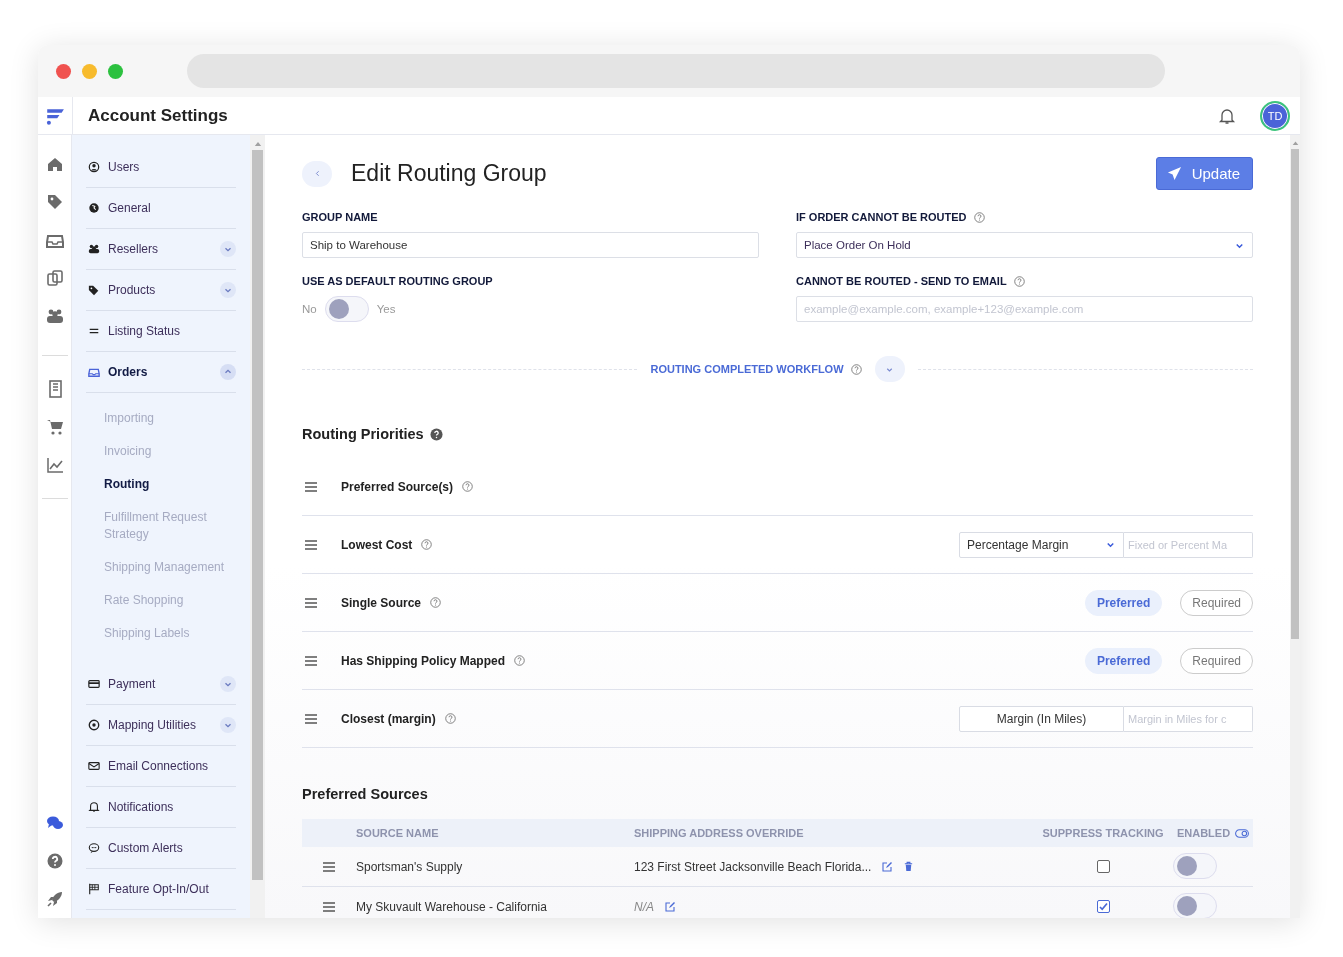  What do you see at coordinates (158, 115) in the screenshot?
I see `app-title: Account Settings` at bounding box center [158, 115].